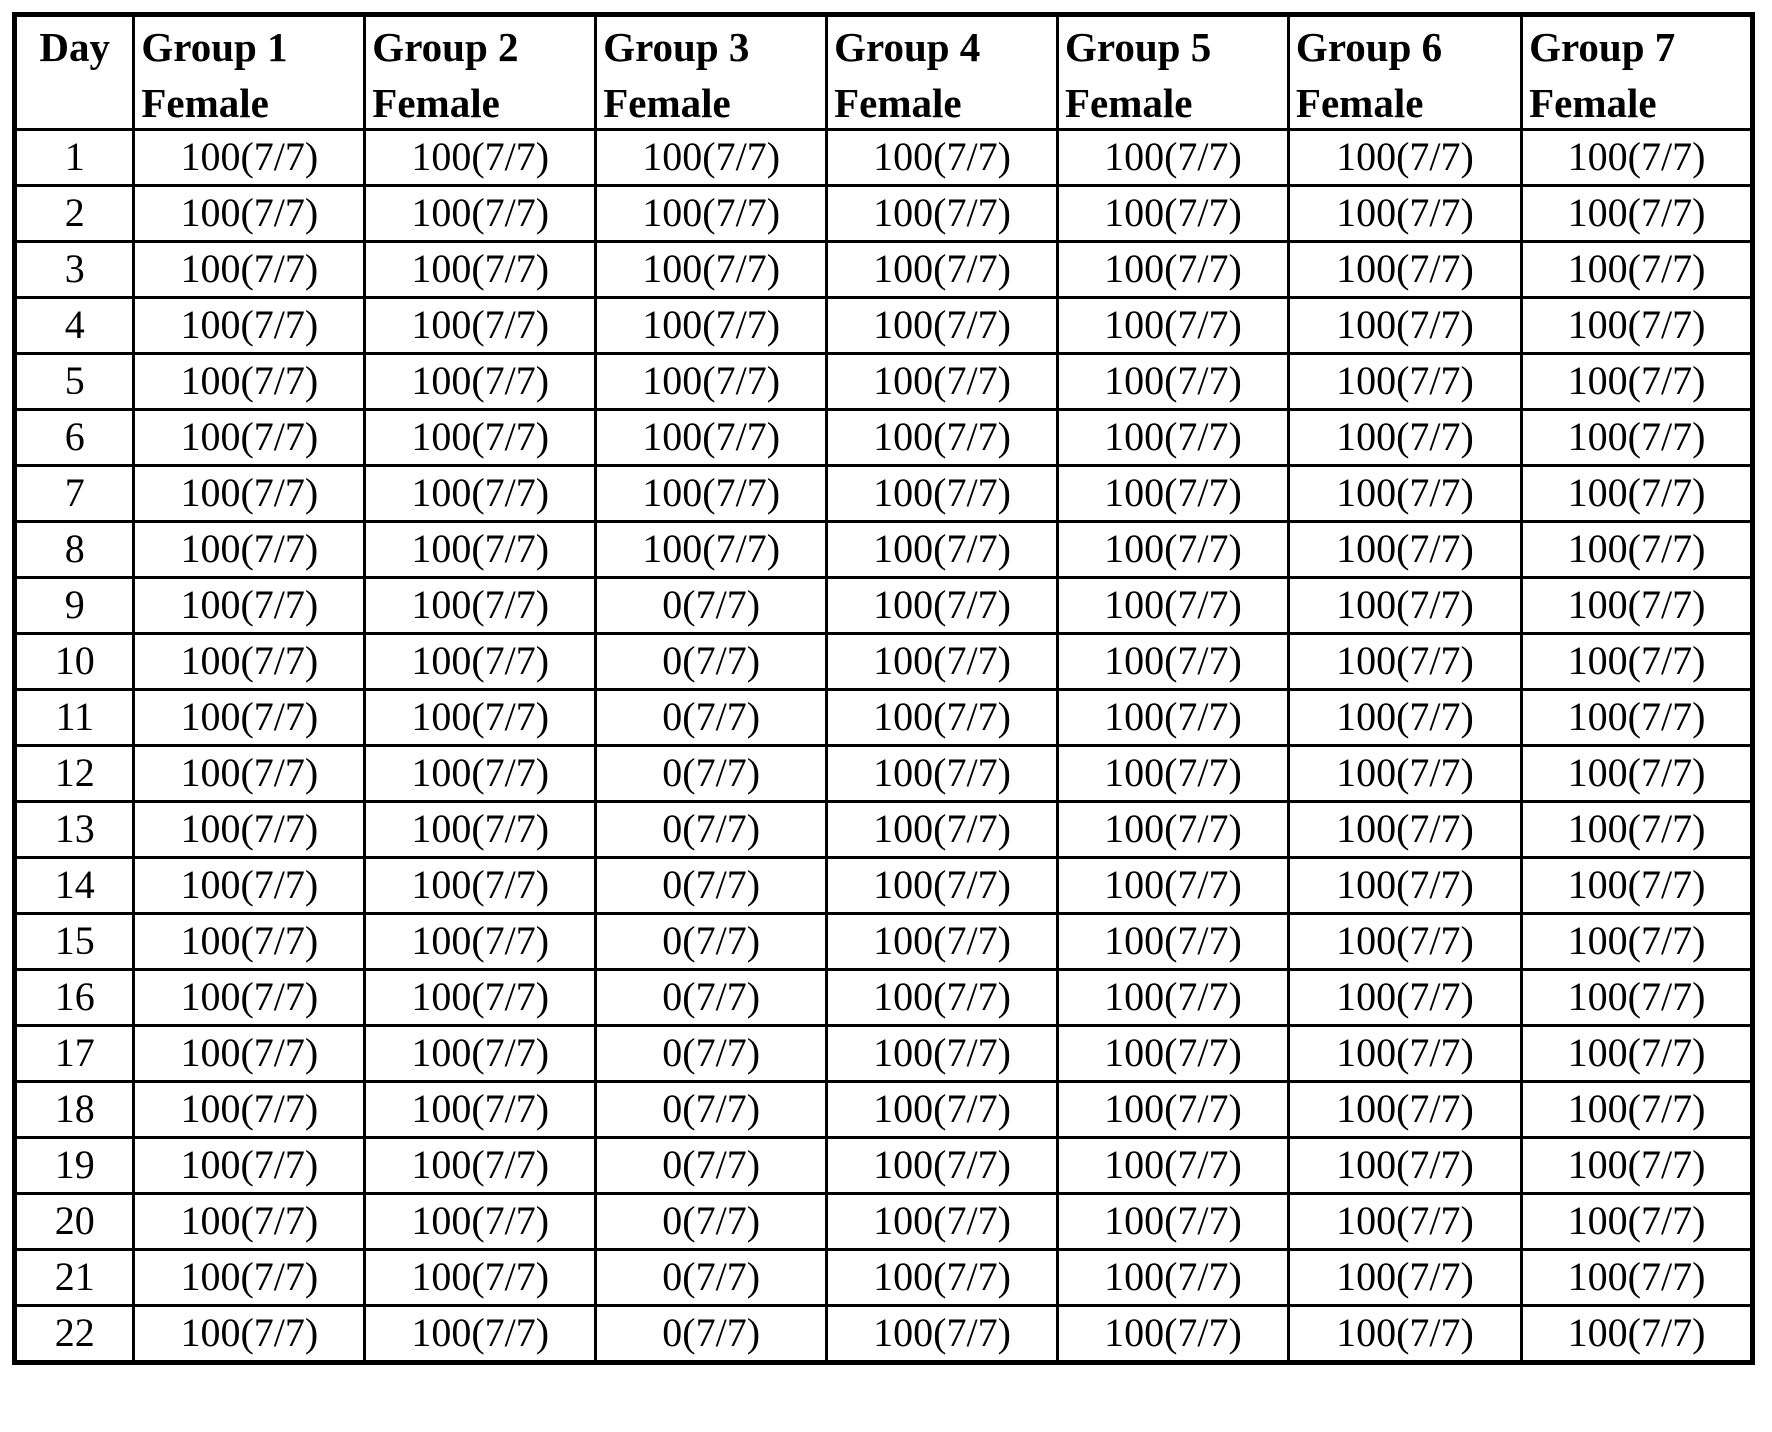  I want to click on cell-day: 8, so click(74, 549).